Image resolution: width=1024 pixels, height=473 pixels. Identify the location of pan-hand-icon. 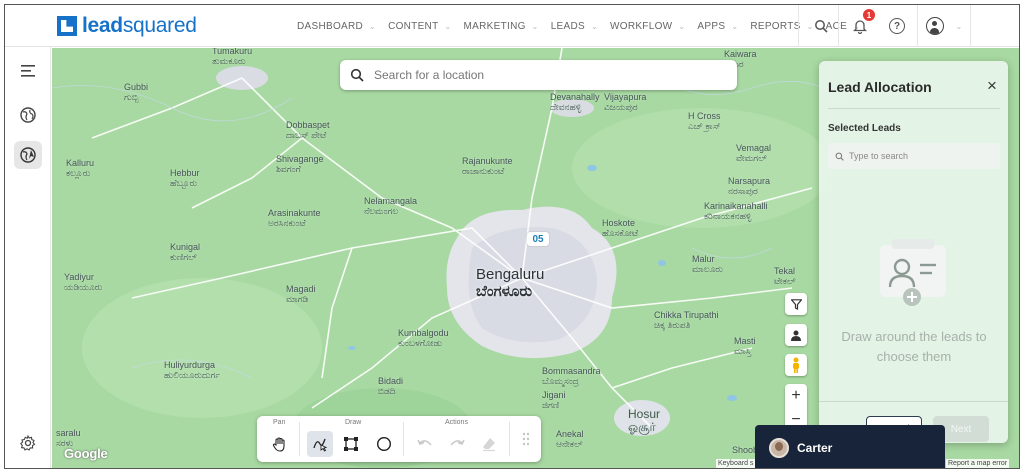
(280, 444).